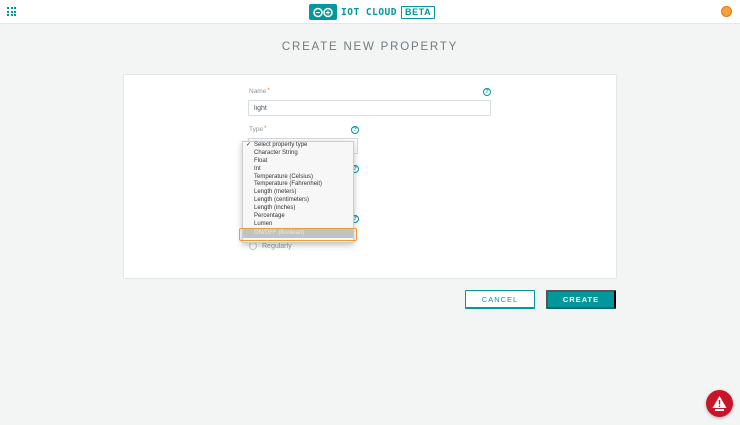 The width and height of the screenshot is (740, 425). What do you see at coordinates (298, 178) in the screenshot?
I see `type-option-celsius: Temperature (Celsius)` at bounding box center [298, 178].